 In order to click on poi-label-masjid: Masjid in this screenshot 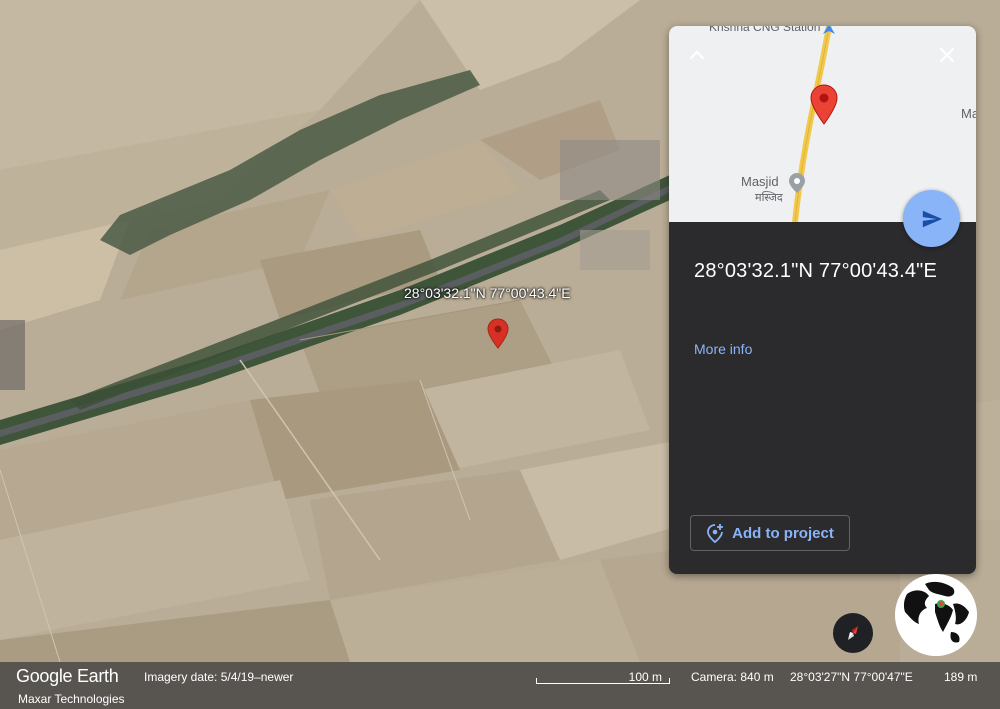, I will do `click(760, 181)`.